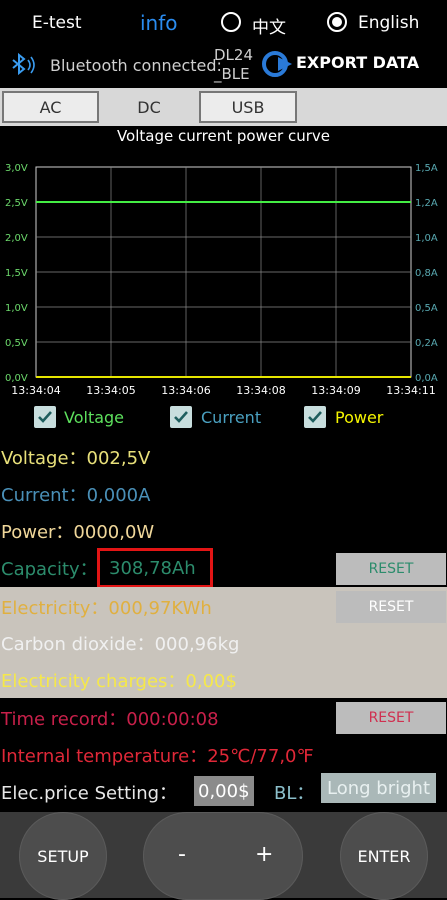  What do you see at coordinates (231, 22) in the screenshot?
I see `lang-radio-chinese` at bounding box center [231, 22].